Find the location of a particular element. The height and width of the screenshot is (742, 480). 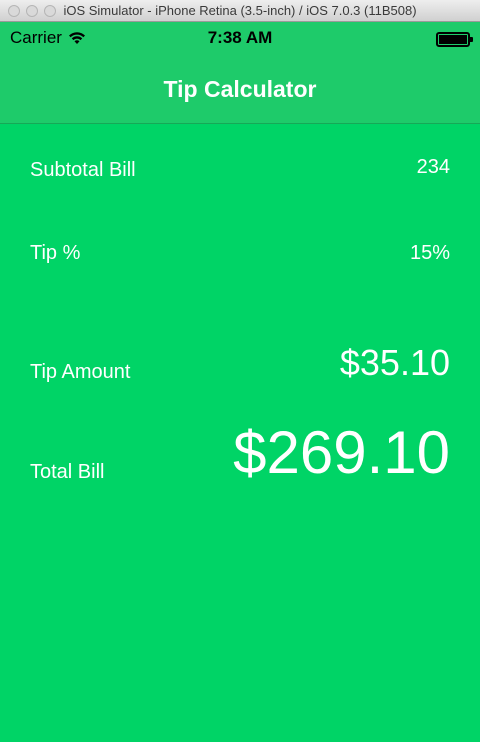

status-bar: Carrier 7:38 AM is located at coordinates (240, 39).